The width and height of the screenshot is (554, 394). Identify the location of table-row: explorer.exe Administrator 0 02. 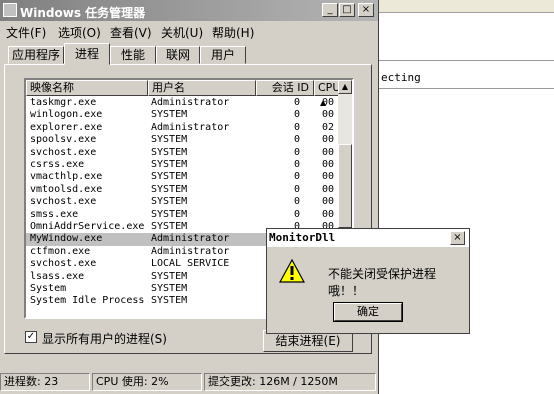
(182, 128).